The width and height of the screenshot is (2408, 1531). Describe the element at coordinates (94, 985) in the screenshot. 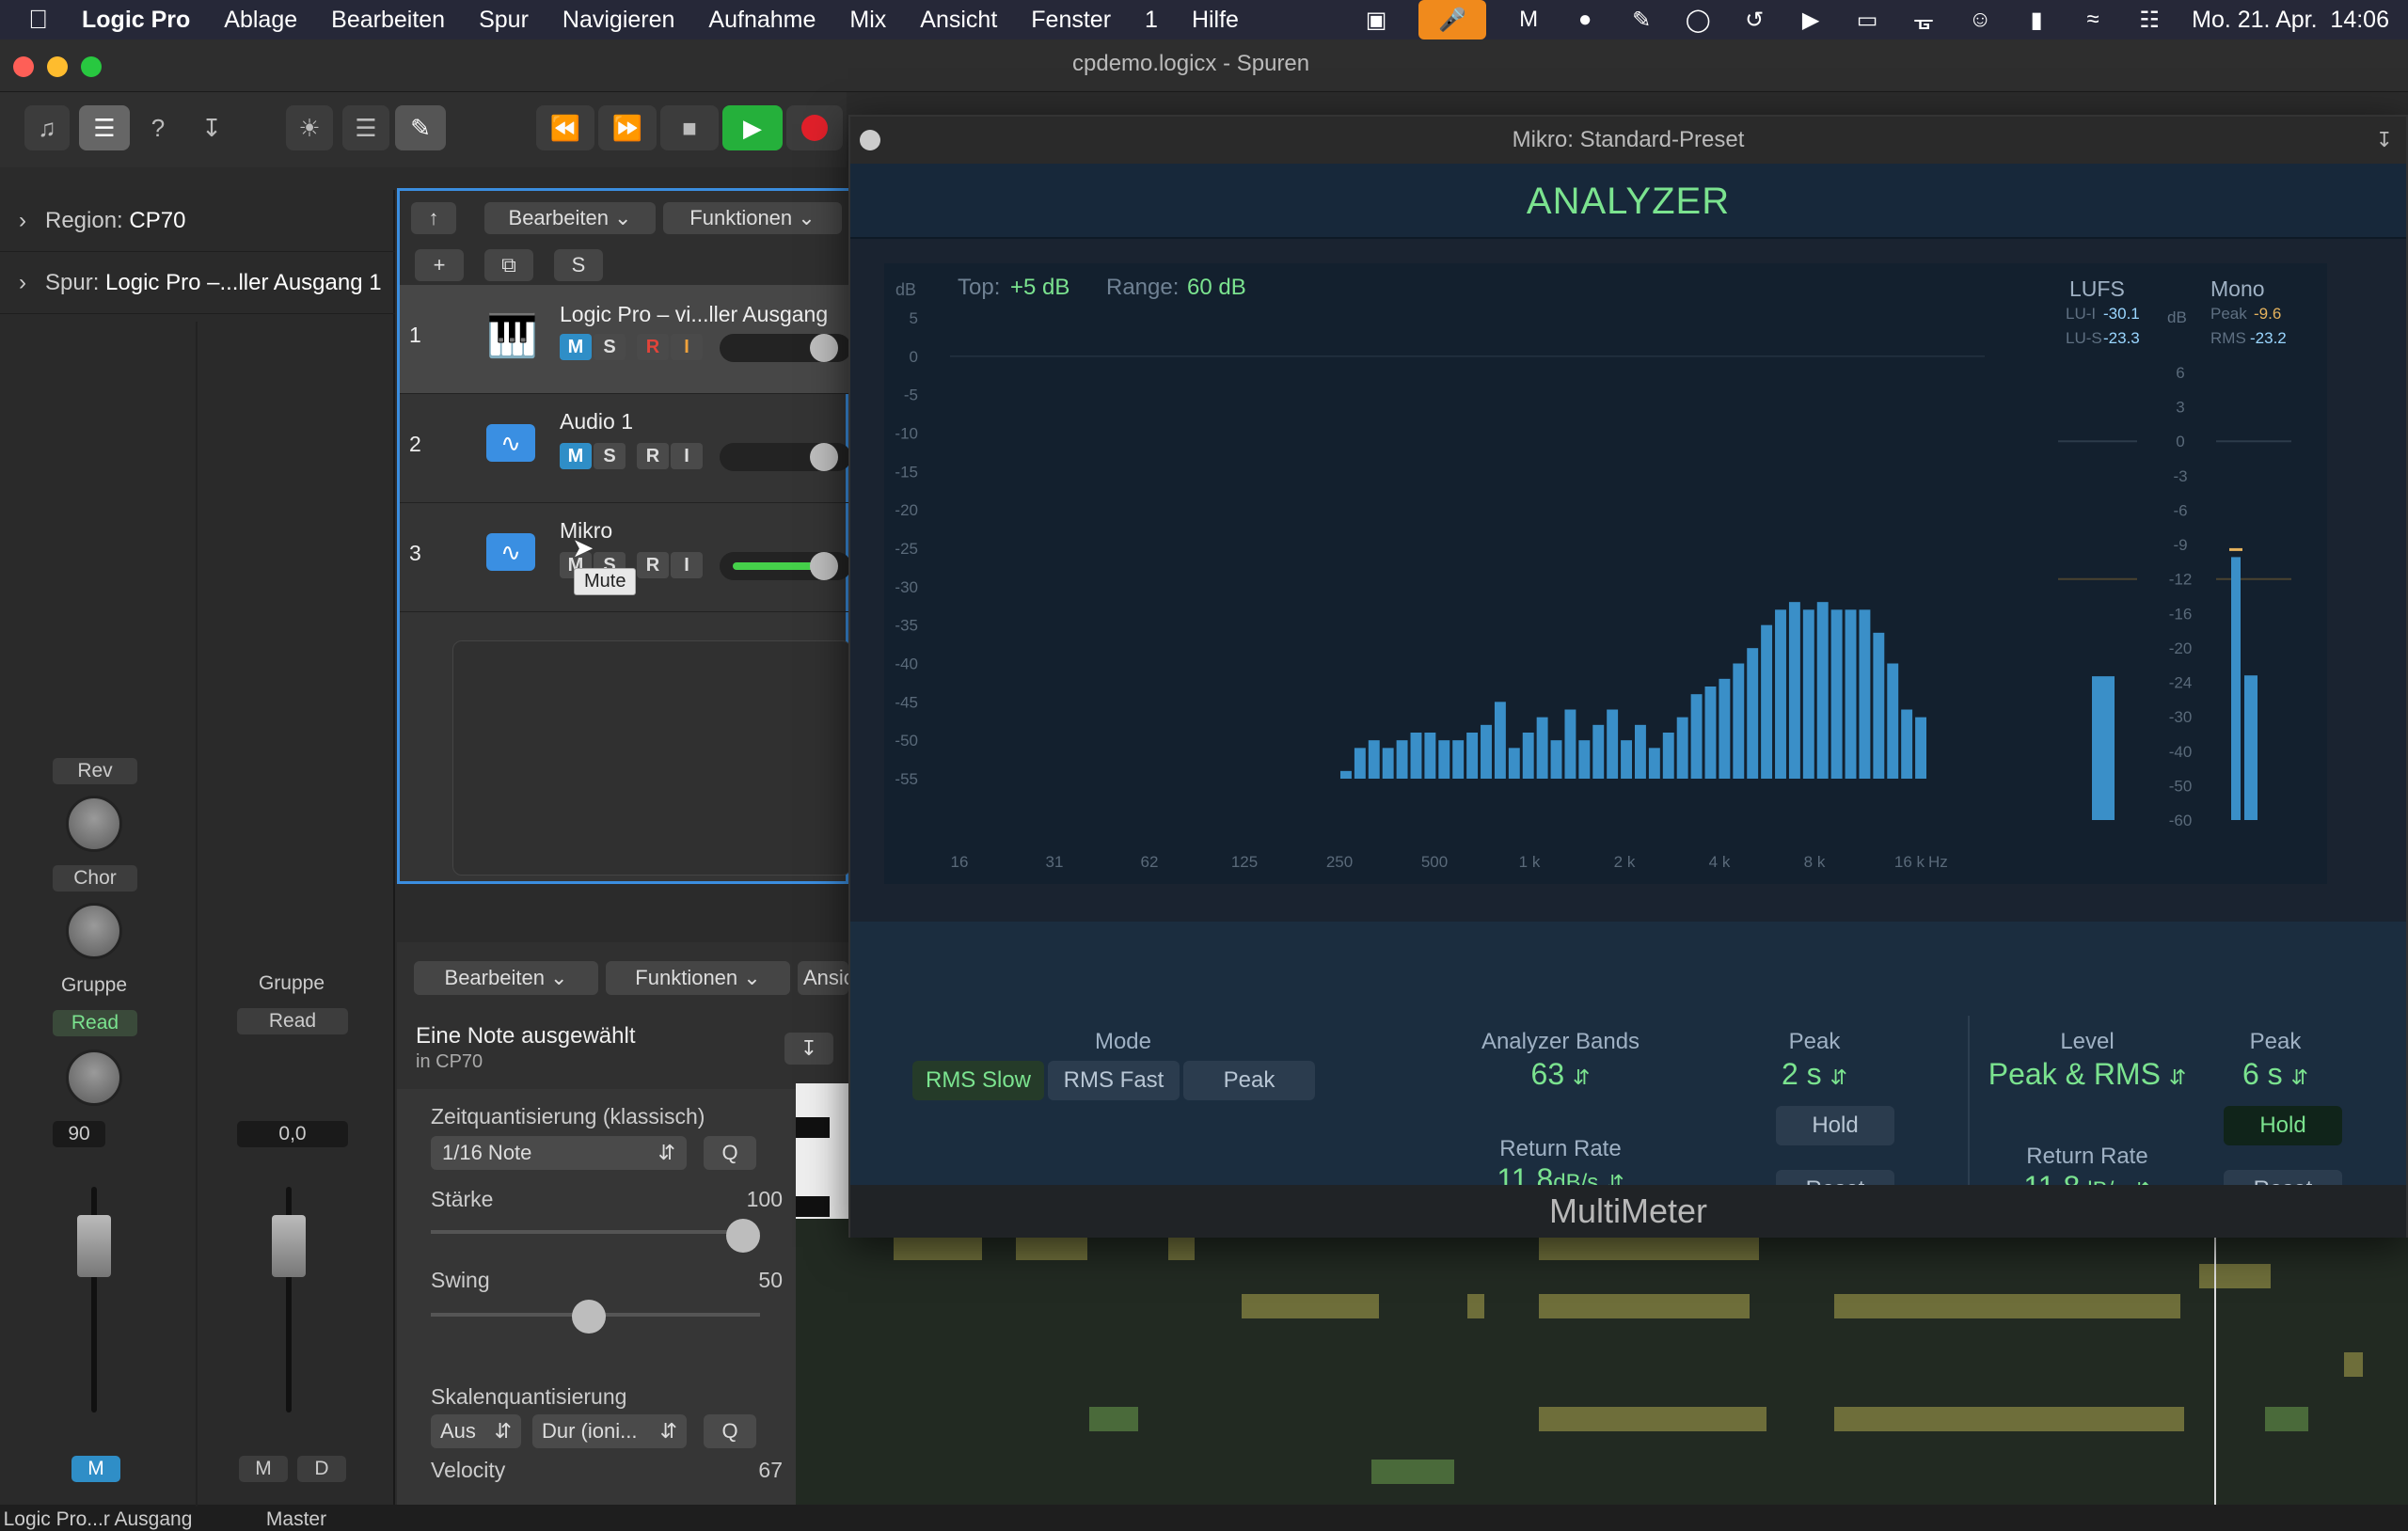

I see `group-label: Gruppe` at that location.